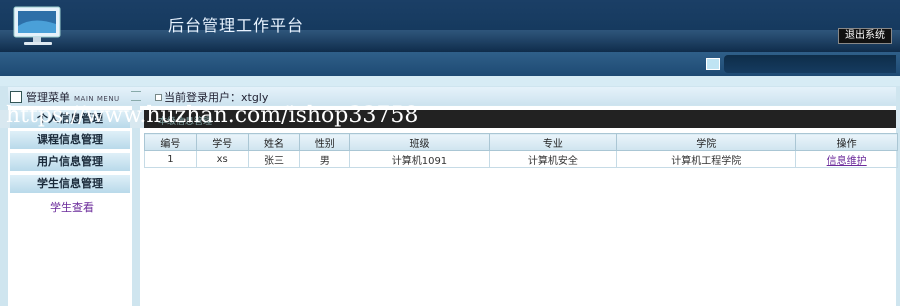  What do you see at coordinates (170, 142) in the screenshot?
I see `col-header-id: 编号` at bounding box center [170, 142].